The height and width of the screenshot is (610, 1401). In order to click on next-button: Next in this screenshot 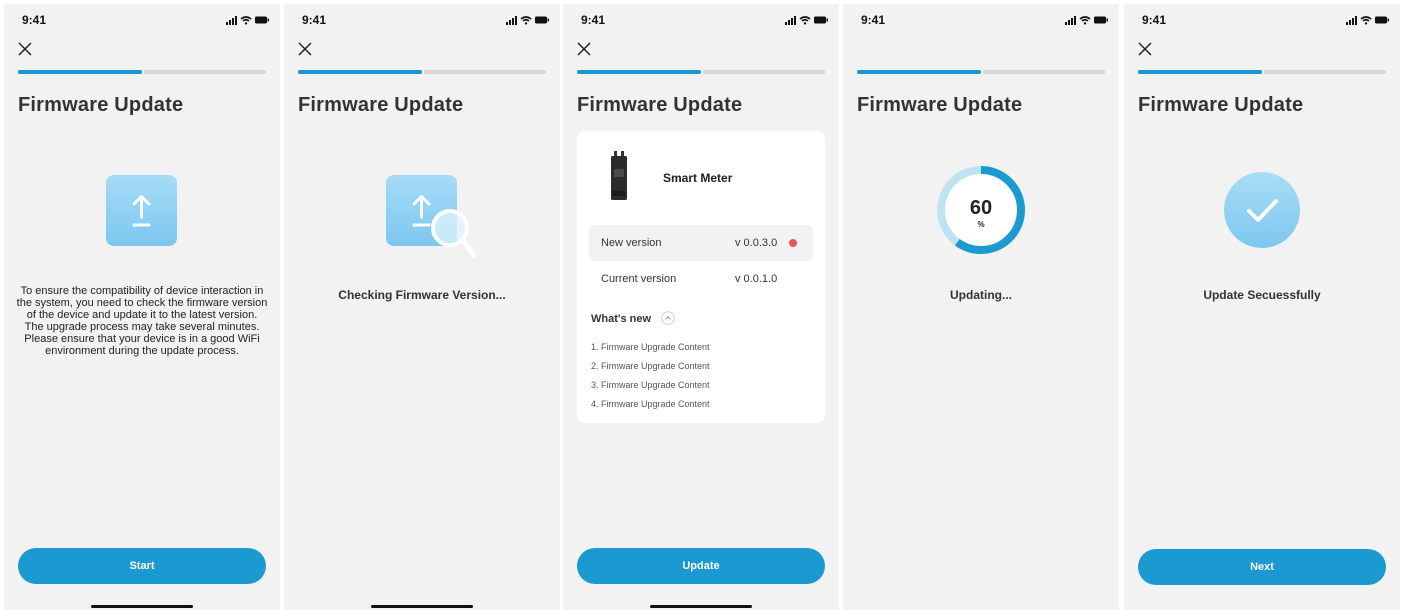, I will do `click(1262, 567)`.